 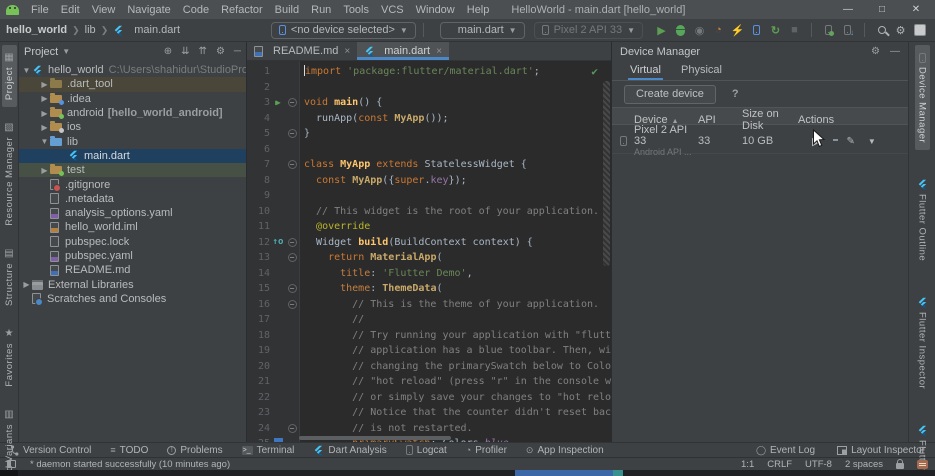 I want to click on more-device-button: ▼, so click(x=872, y=141).